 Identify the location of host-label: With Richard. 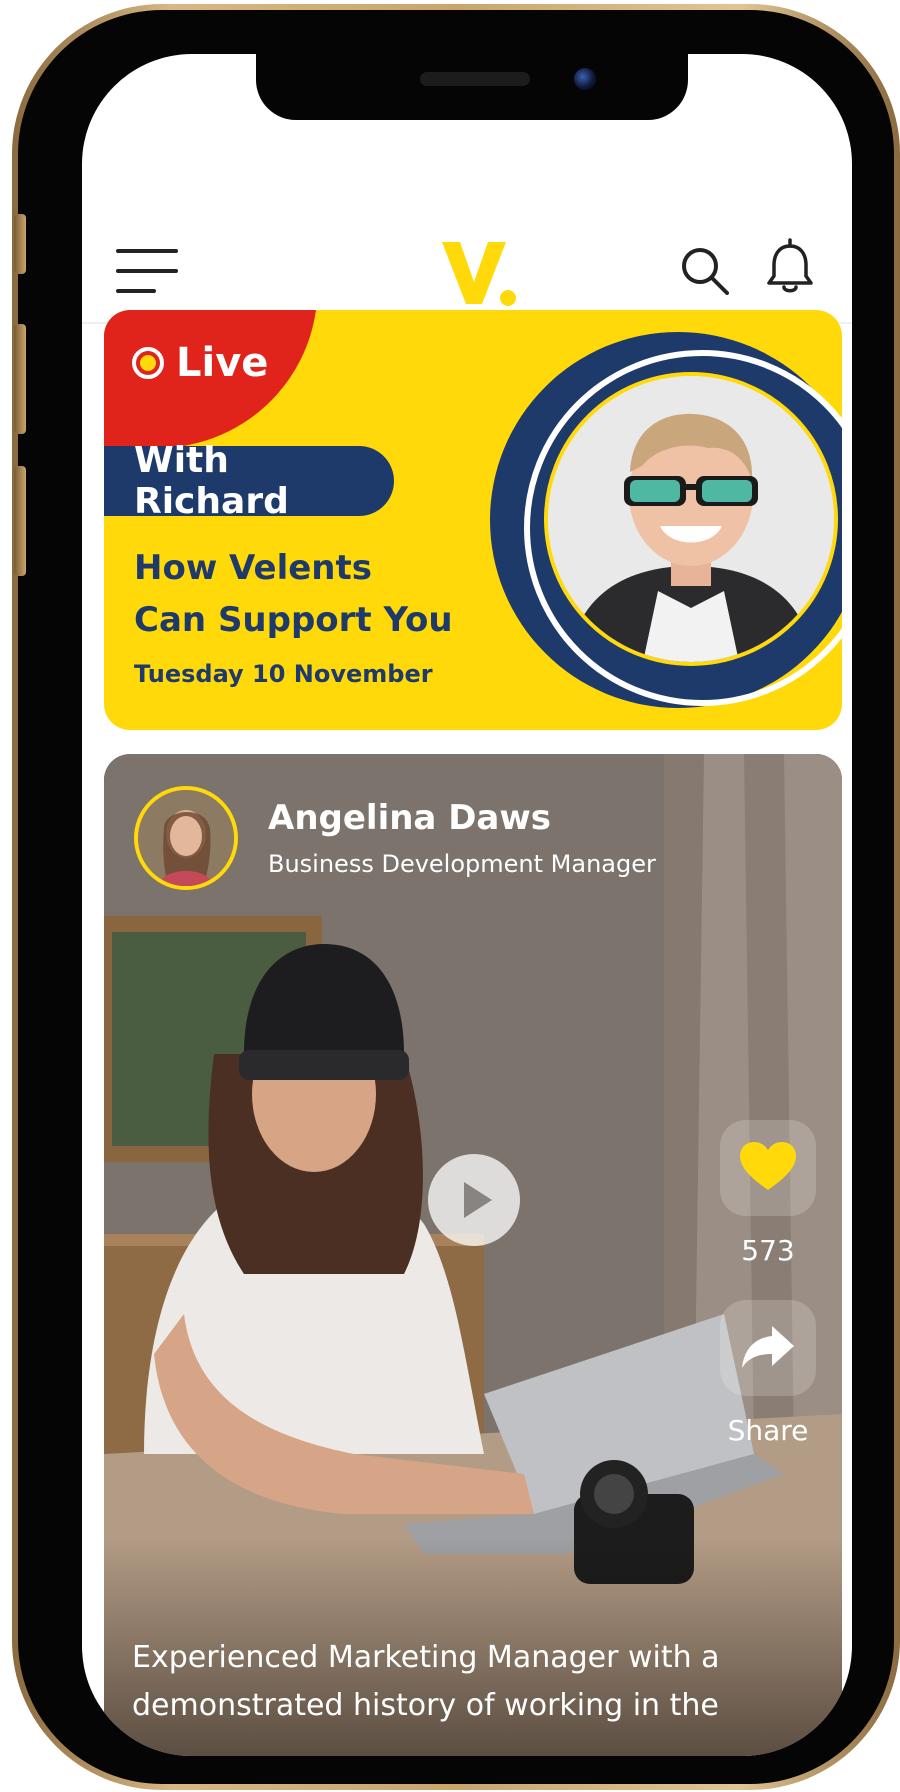
(211, 481).